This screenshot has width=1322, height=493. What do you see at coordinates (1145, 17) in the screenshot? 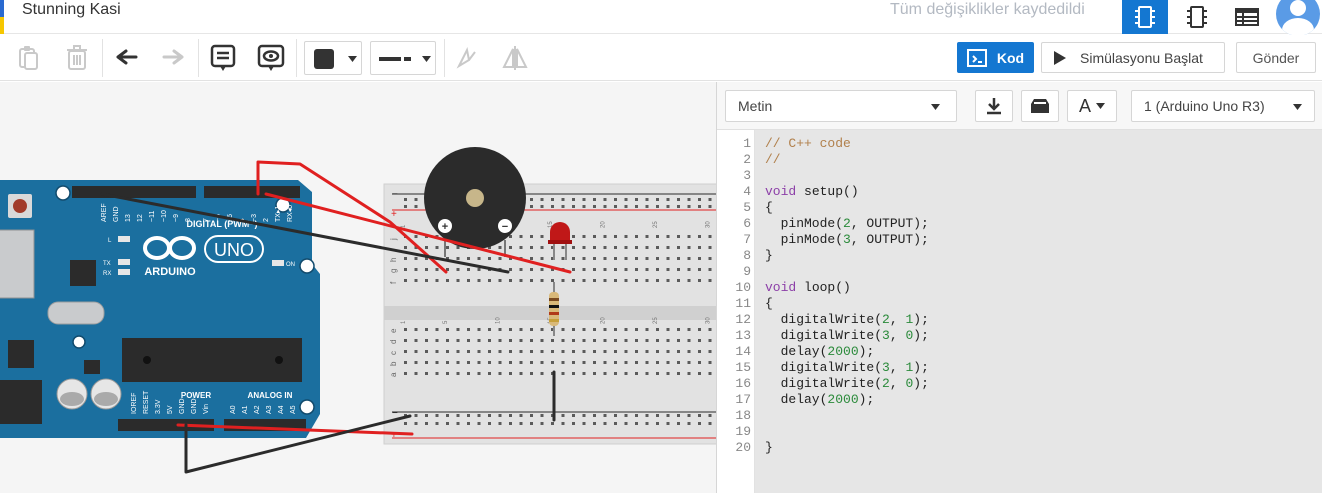
I see `circuit-view-button` at bounding box center [1145, 17].